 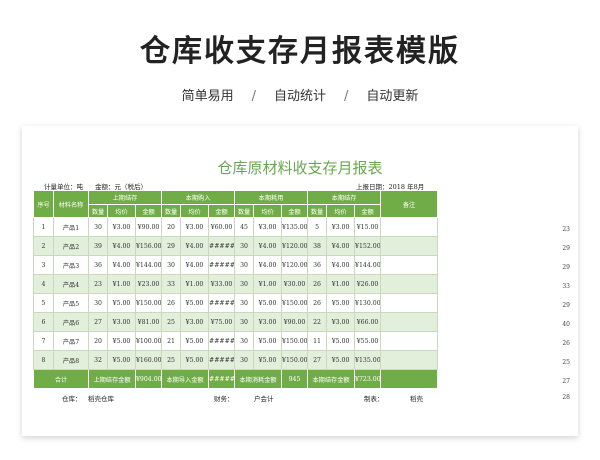 I want to click on table-cell: 产品4, so click(x=71, y=284).